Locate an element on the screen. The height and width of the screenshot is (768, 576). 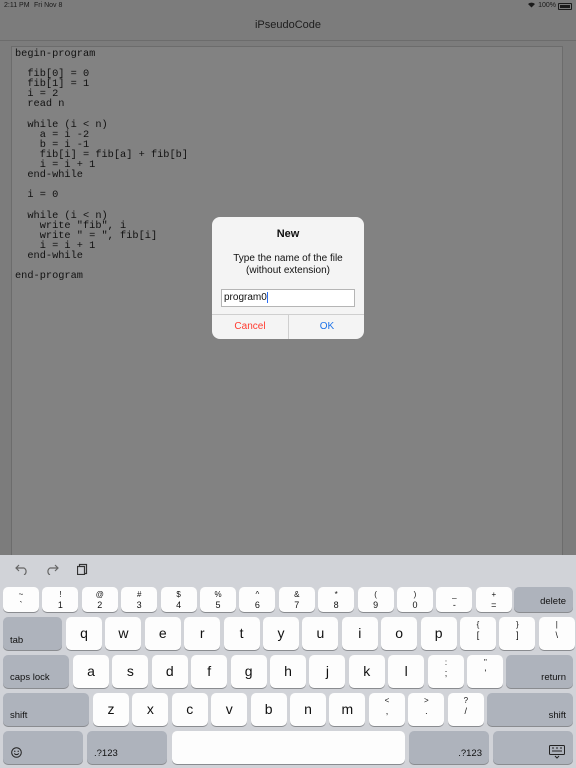
keyboard-toolbar is located at coordinates (288, 570).